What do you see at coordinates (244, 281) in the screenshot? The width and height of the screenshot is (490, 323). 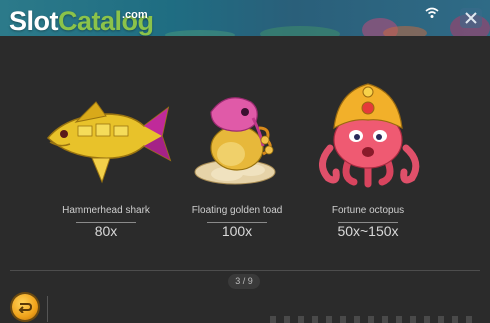 I see `page-indicator: 3 / 9` at bounding box center [244, 281].